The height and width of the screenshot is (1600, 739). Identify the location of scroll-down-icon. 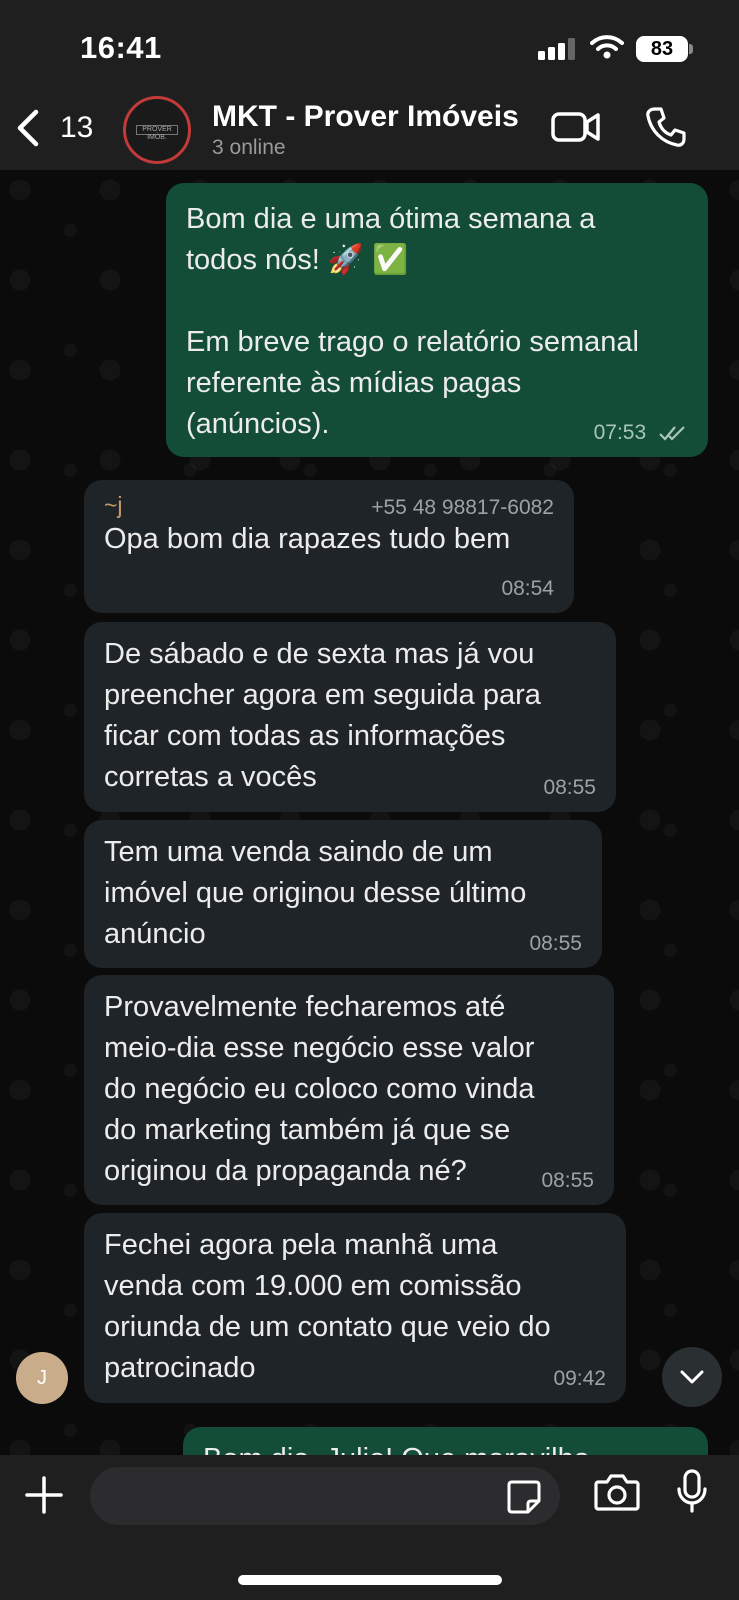
(692, 1377).